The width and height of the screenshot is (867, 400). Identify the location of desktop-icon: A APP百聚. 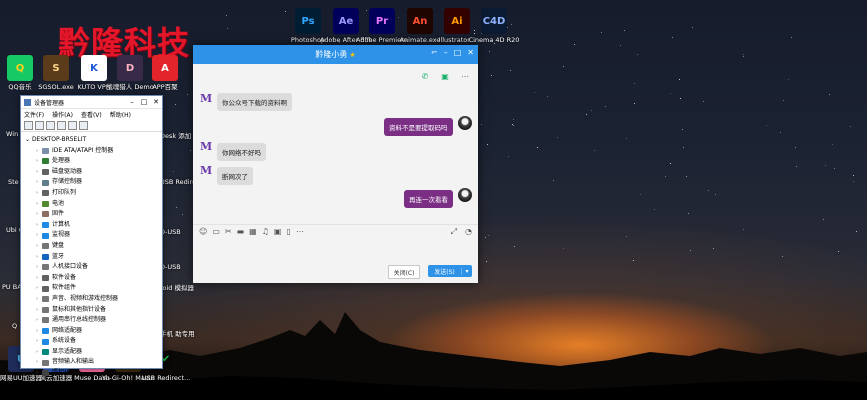
(165, 73).